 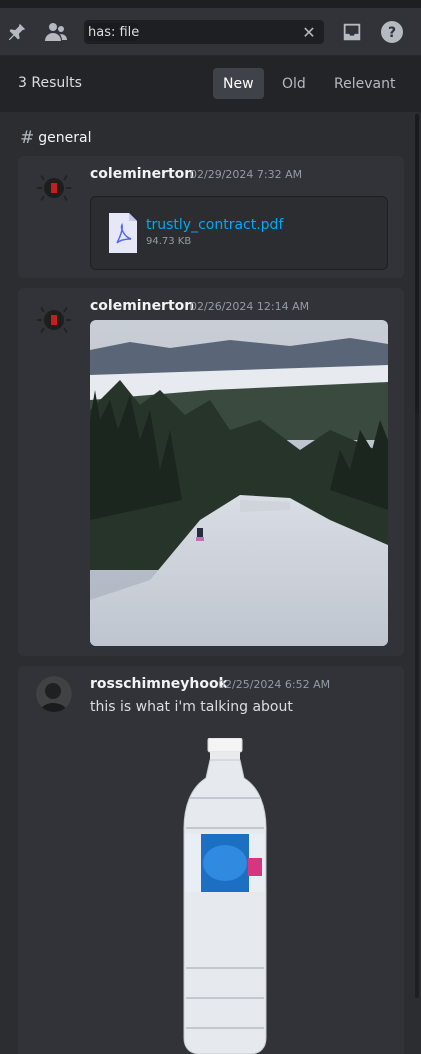 What do you see at coordinates (274, 684) in the screenshot?
I see `message-timestamp: 02/25/2024 6:52 AM` at bounding box center [274, 684].